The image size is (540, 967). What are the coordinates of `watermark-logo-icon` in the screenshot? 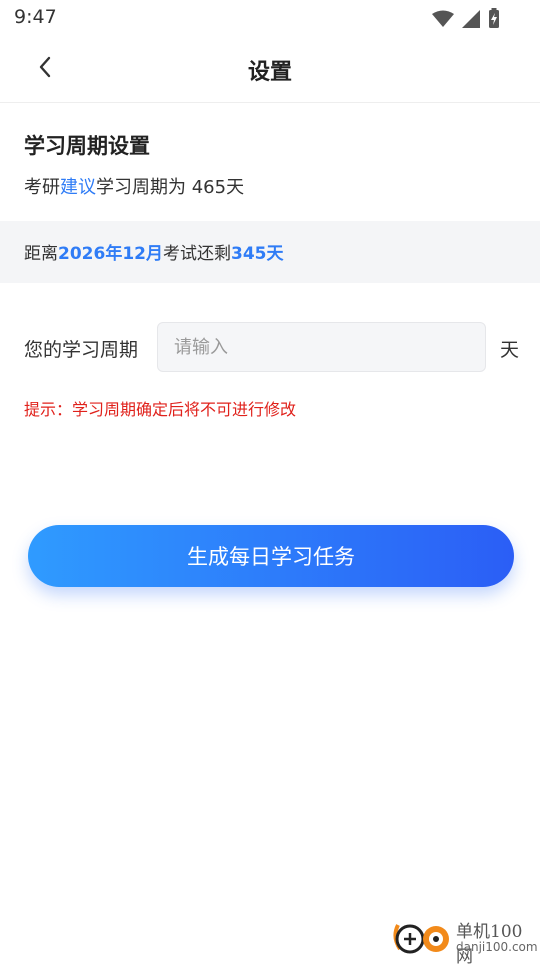 It's located at (421, 939).